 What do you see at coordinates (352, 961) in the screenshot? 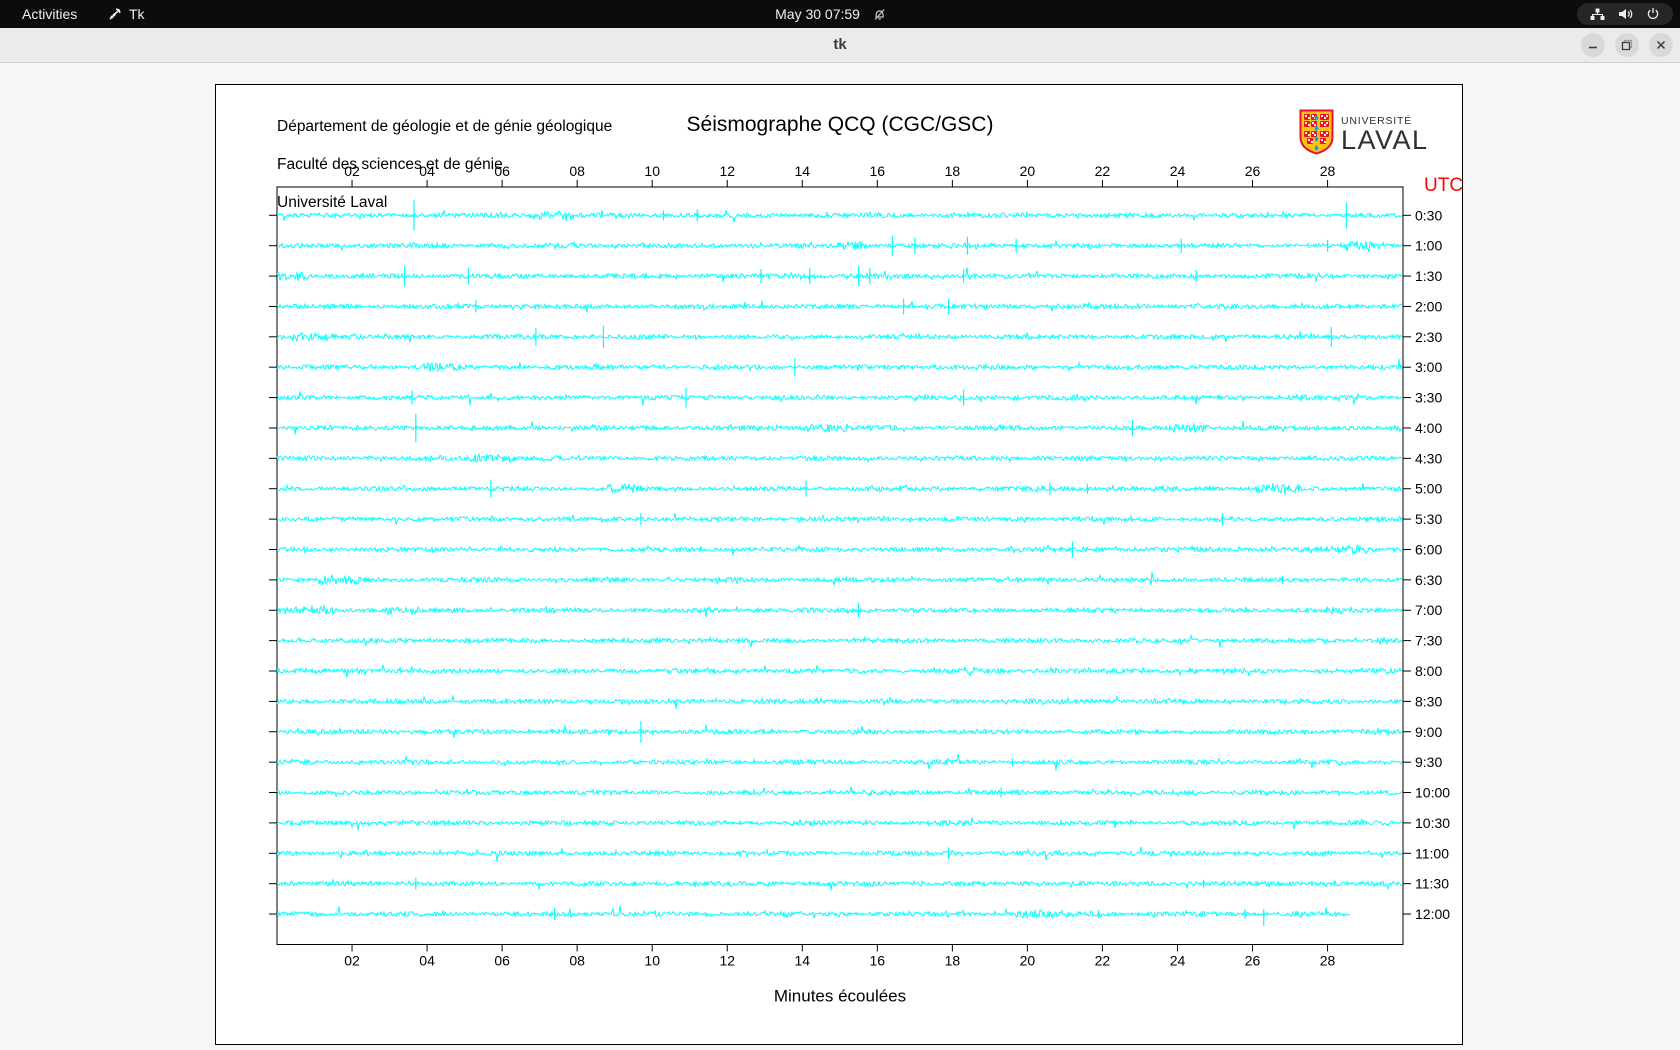
I see `x-tick-label-bottom: 02` at bounding box center [352, 961].